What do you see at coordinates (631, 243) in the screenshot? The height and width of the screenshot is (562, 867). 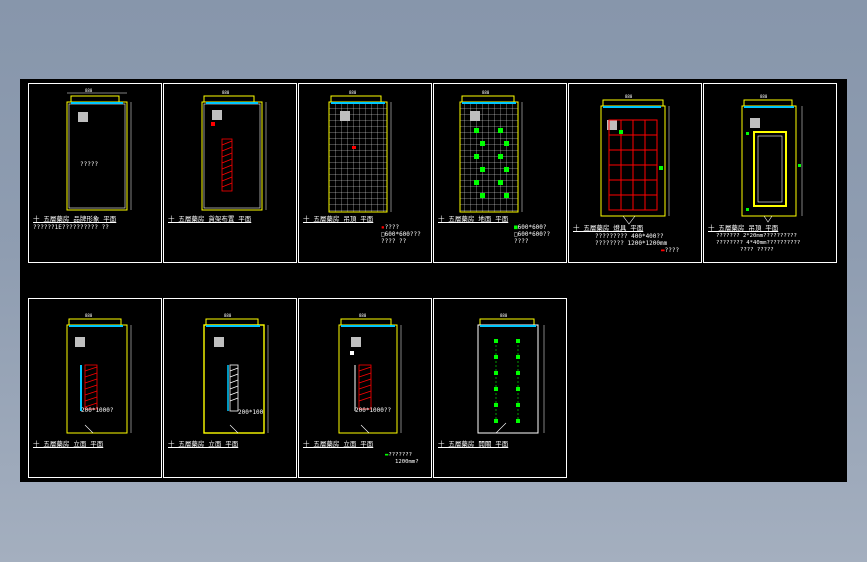 I see `legend-note: ???????? 1200*1200mm` at bounding box center [631, 243].